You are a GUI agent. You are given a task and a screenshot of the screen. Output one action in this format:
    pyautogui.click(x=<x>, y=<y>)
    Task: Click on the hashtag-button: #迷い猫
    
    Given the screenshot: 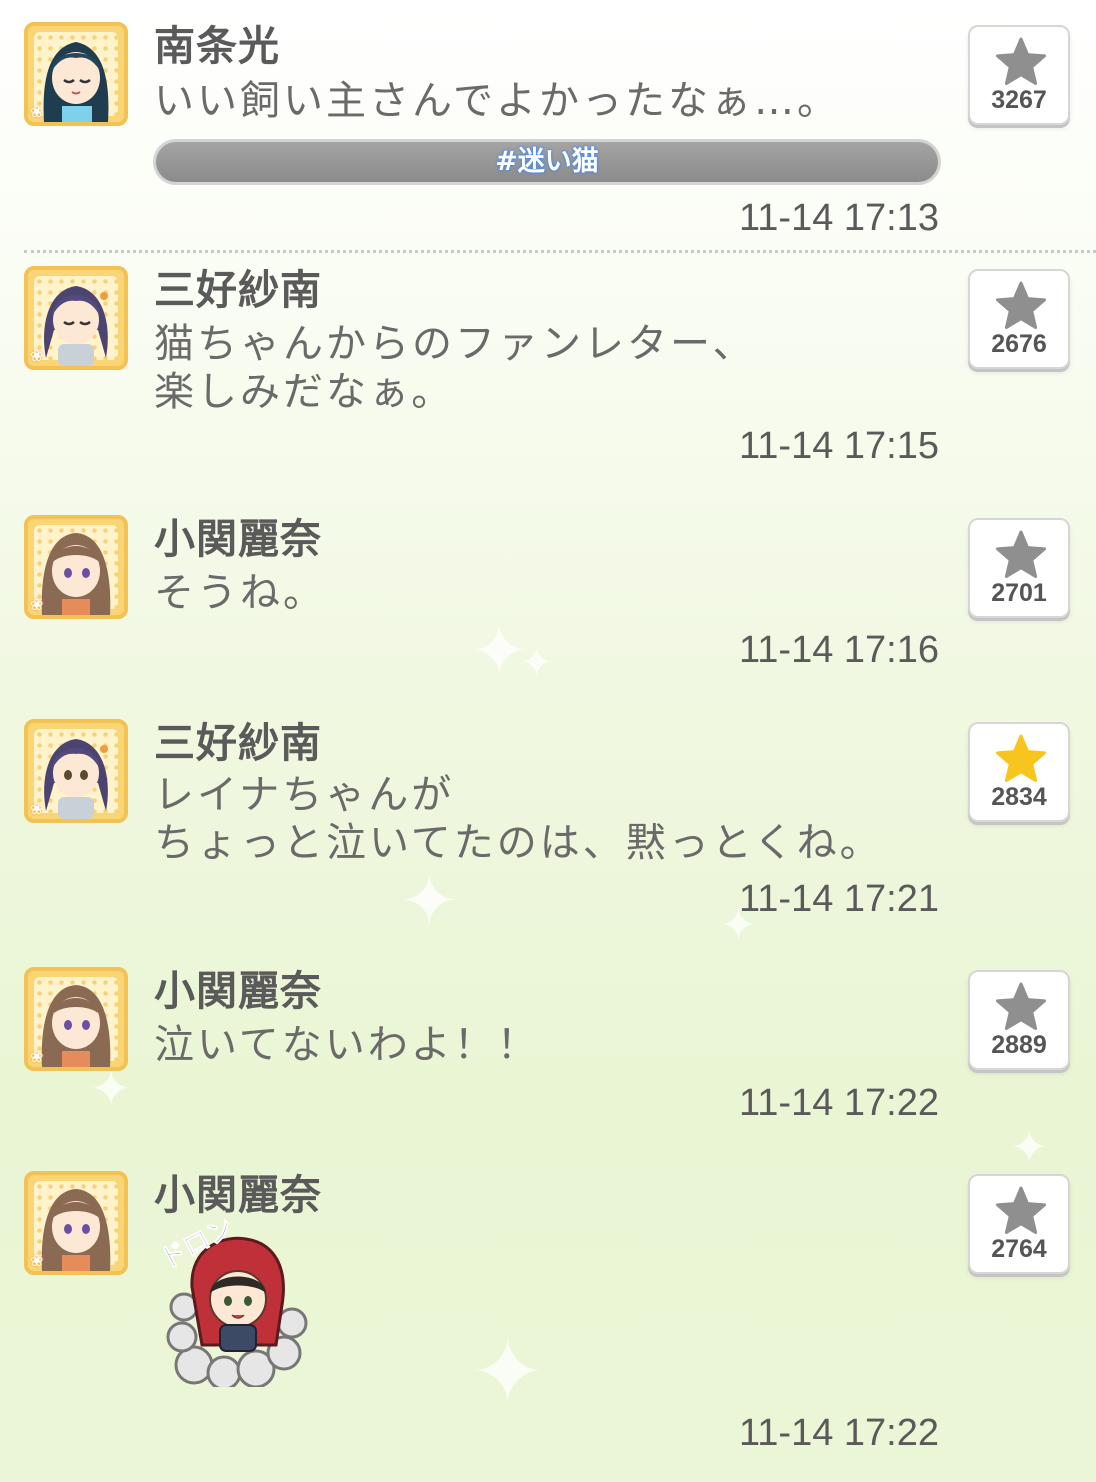 What is the action you would take?
    pyautogui.click(x=547, y=162)
    